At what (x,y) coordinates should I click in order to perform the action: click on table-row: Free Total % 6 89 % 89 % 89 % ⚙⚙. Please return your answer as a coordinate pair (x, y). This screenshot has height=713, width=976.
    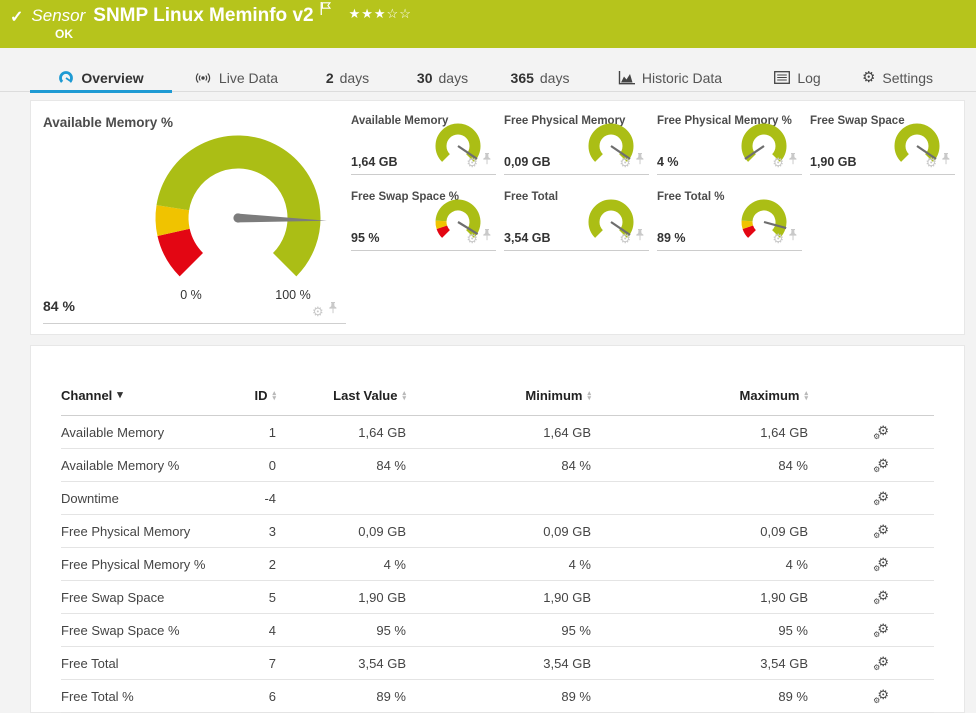
    Looking at the image, I should click on (497, 696).